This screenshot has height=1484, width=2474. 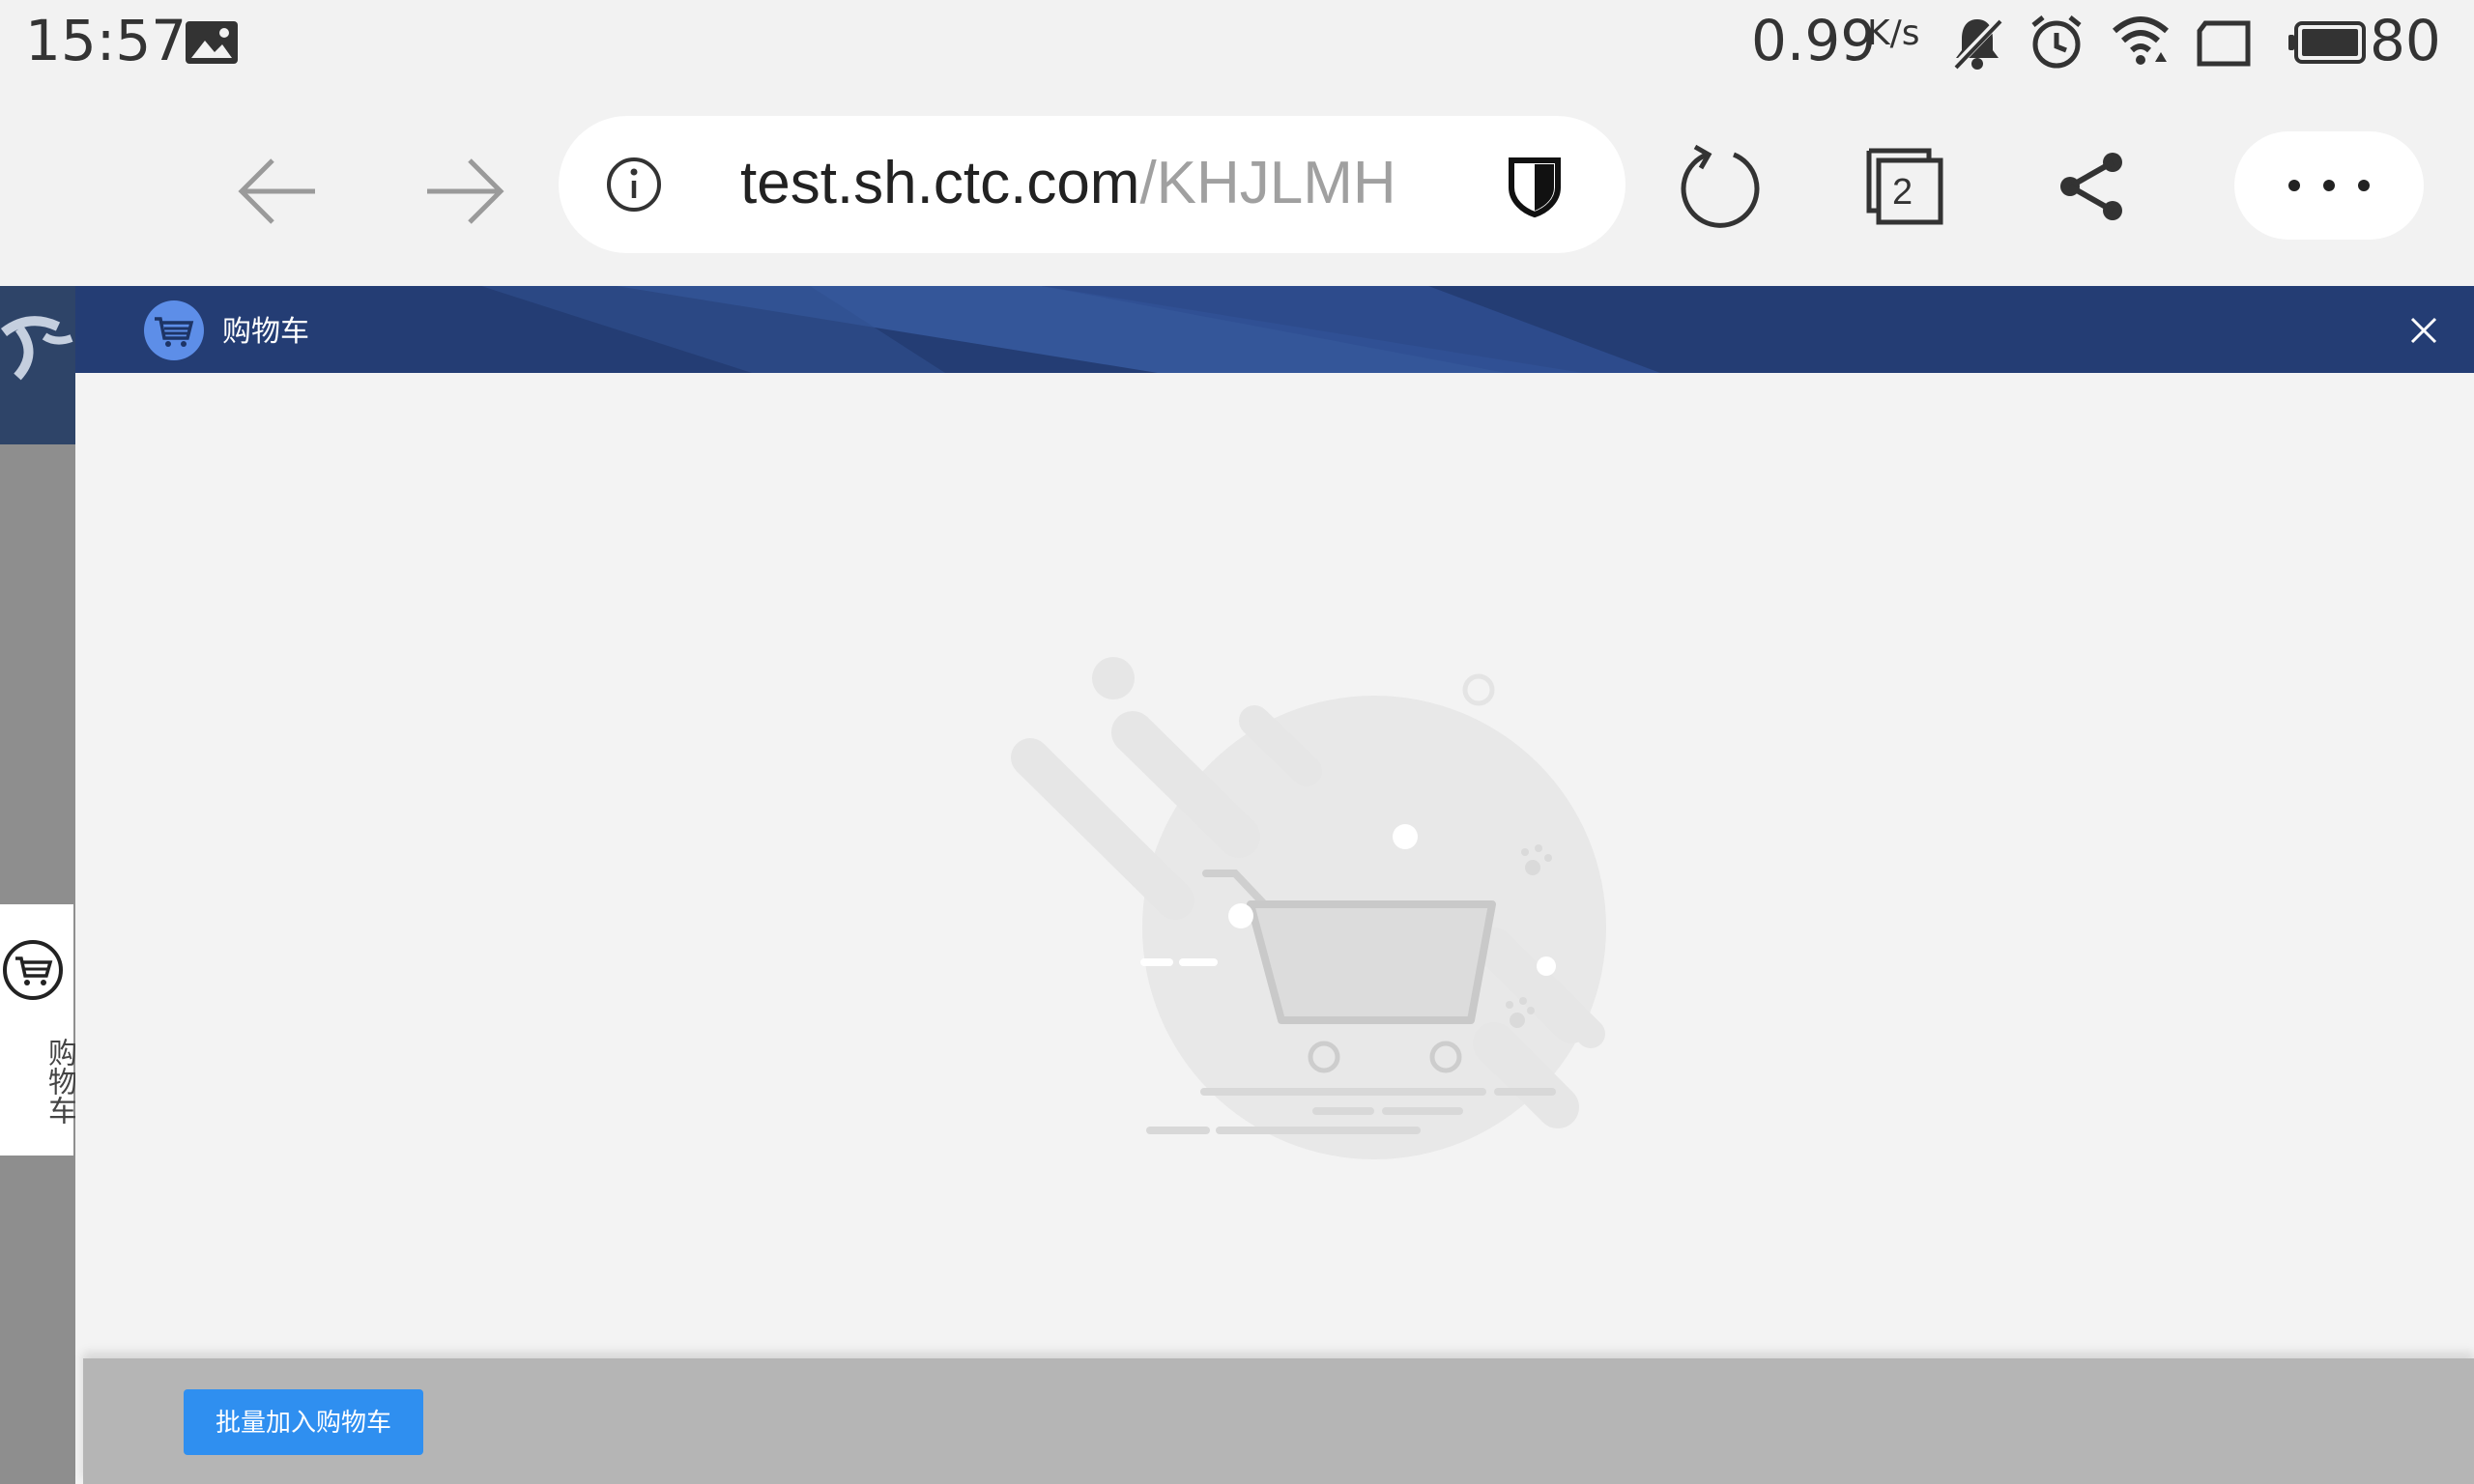 What do you see at coordinates (1535, 186) in the screenshot?
I see `shield-icon` at bounding box center [1535, 186].